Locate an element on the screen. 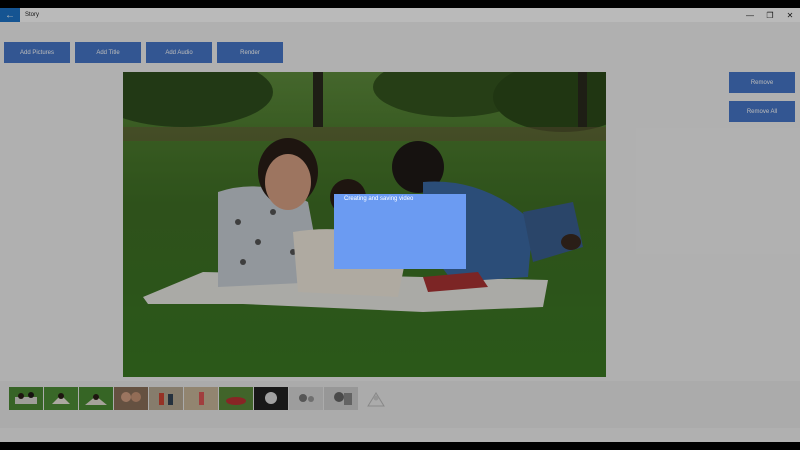  progress-dialog: Creating and saving video is located at coordinates (400, 231).